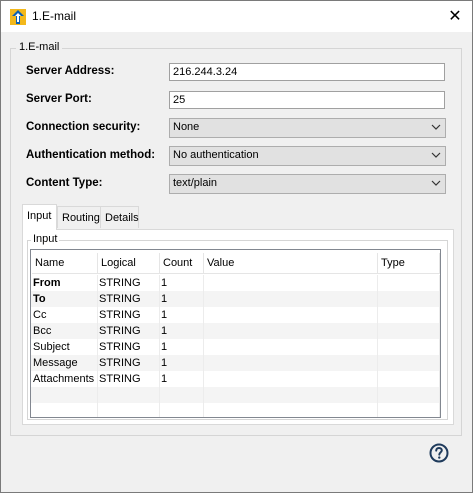 This screenshot has width=473, height=493. I want to click on table-row: Bcc STRING 1, so click(235, 331).